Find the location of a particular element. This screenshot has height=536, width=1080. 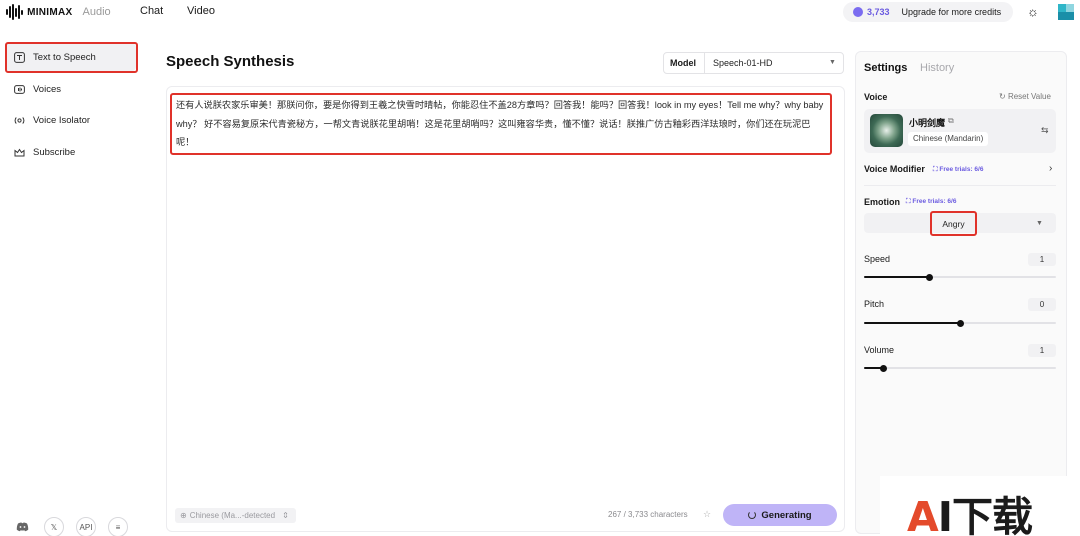

credits-pill: 3,733 Upgrade for more credits is located at coordinates (928, 12).